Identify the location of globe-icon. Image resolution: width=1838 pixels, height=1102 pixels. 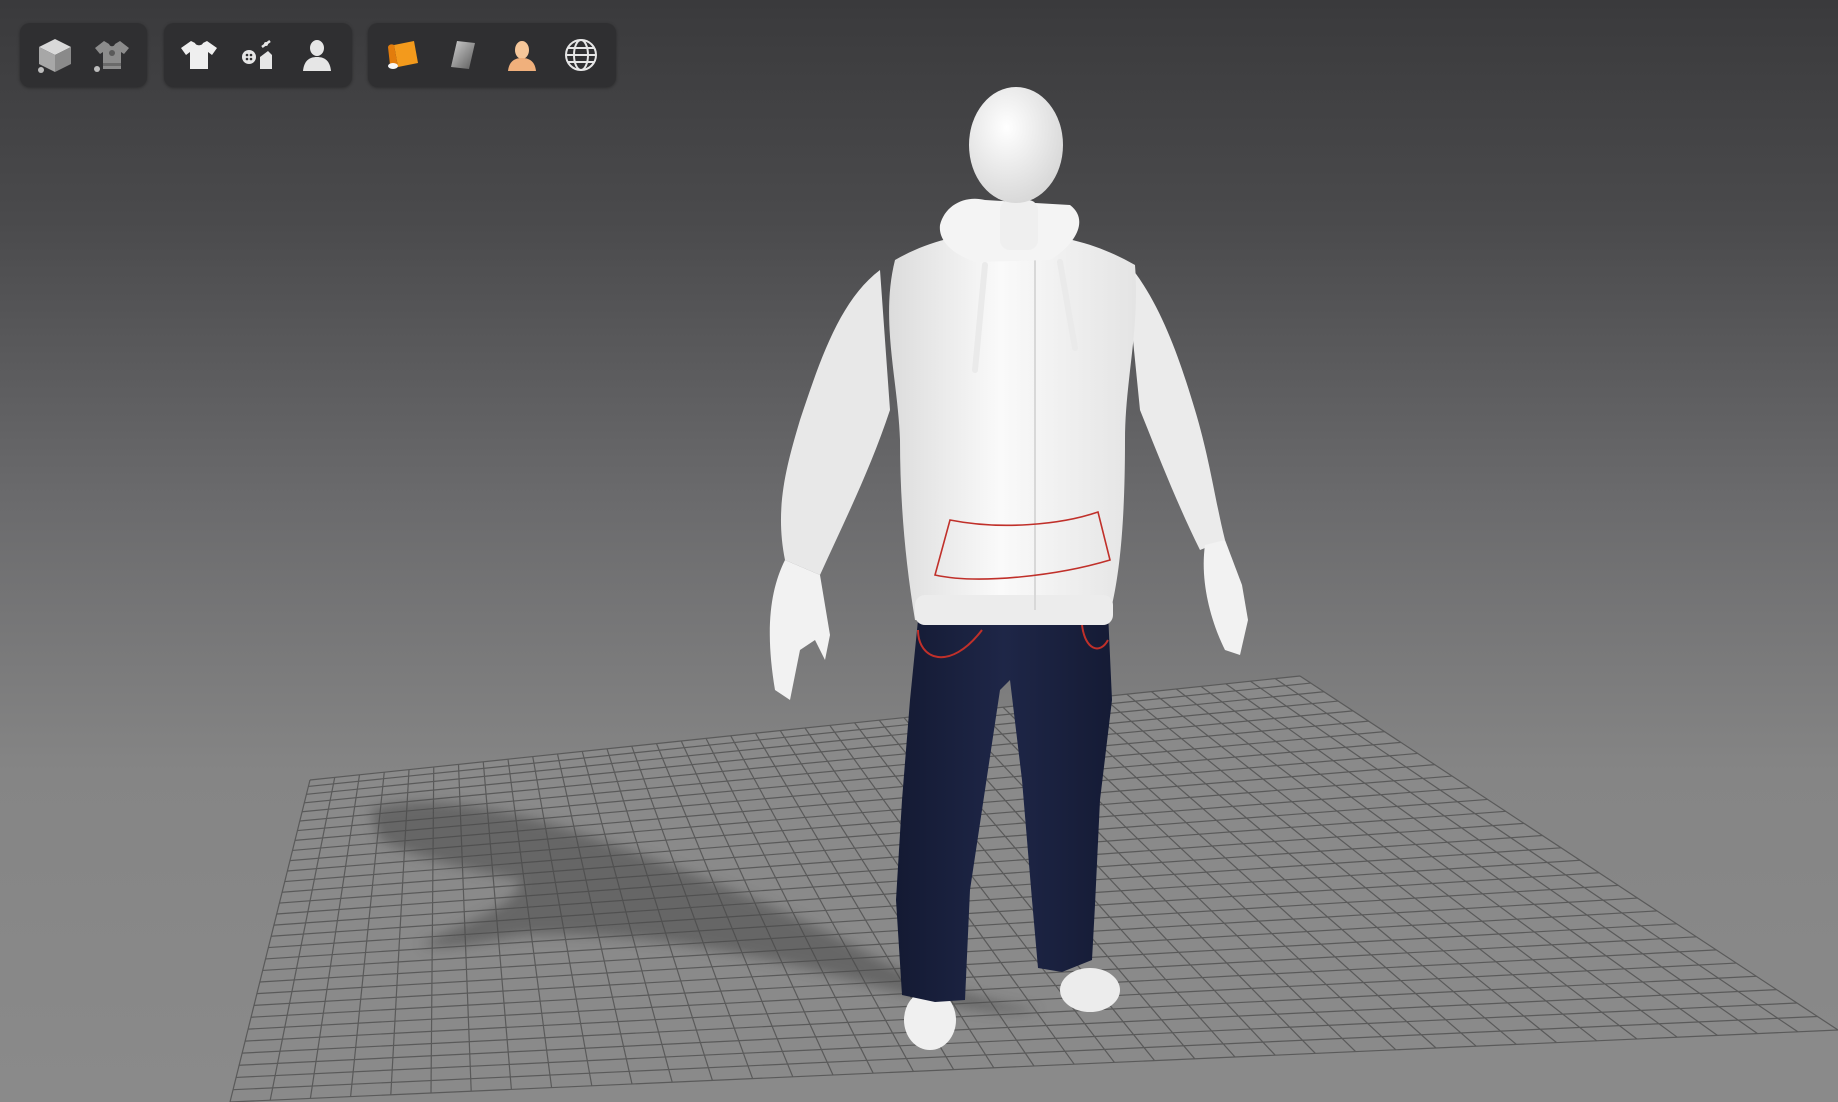
(580, 55).